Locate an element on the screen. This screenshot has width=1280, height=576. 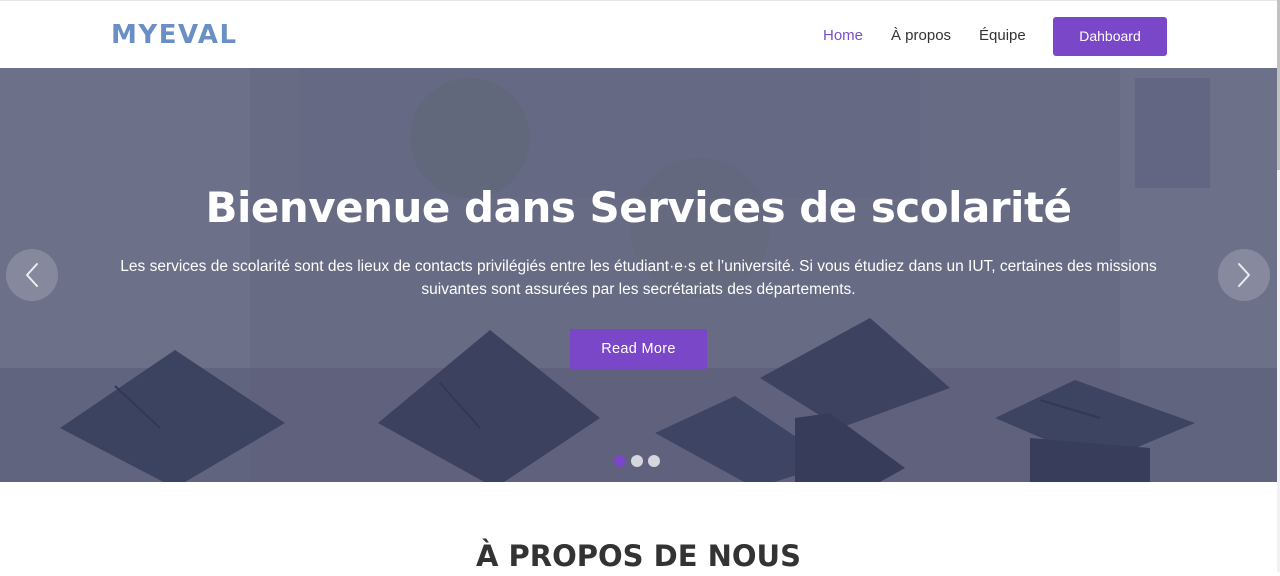
chevron-left-icon is located at coordinates (32, 275).